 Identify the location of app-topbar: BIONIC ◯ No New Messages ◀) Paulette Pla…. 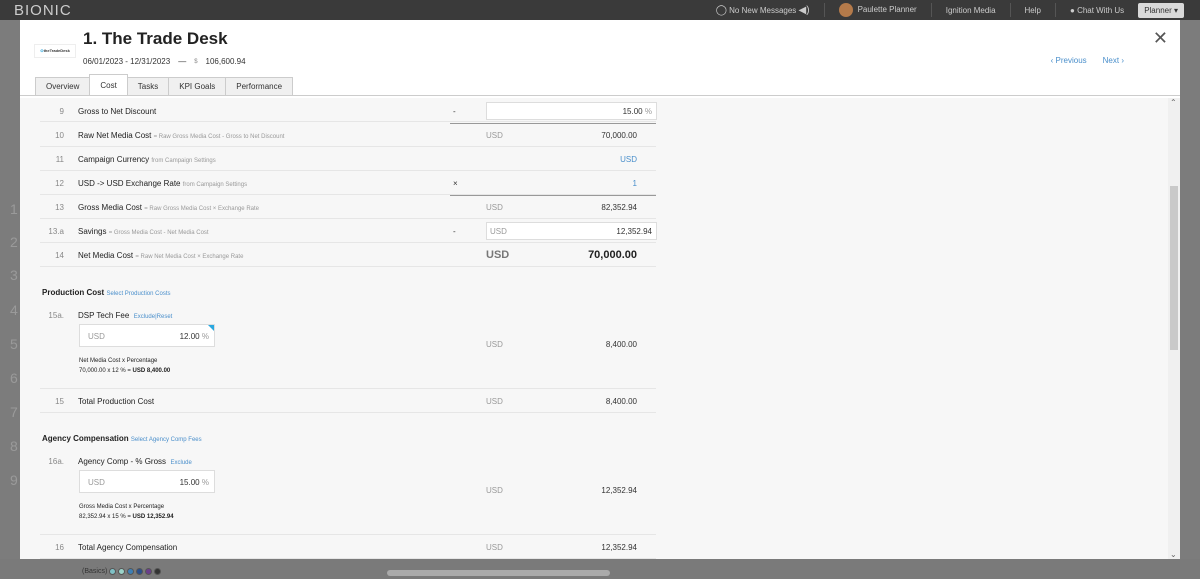
(600, 10).